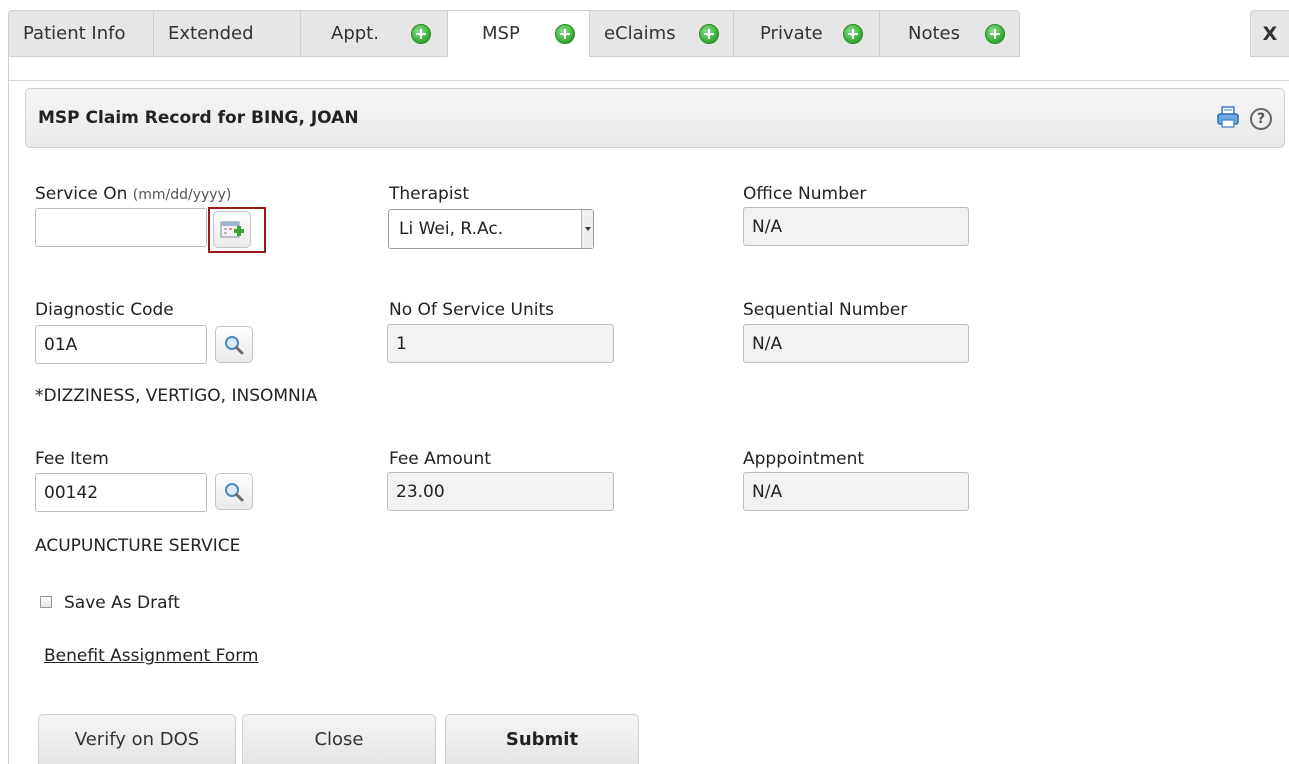 Image resolution: width=1289 pixels, height=764 pixels. I want to click on panel-border, so click(8, 410).